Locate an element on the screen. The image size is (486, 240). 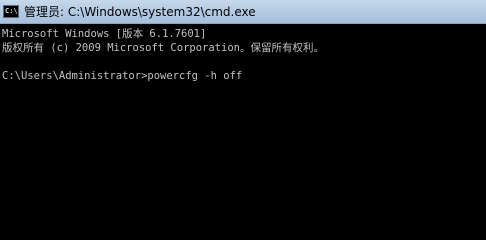
cmd-icon: C:\ is located at coordinates (11, 11).